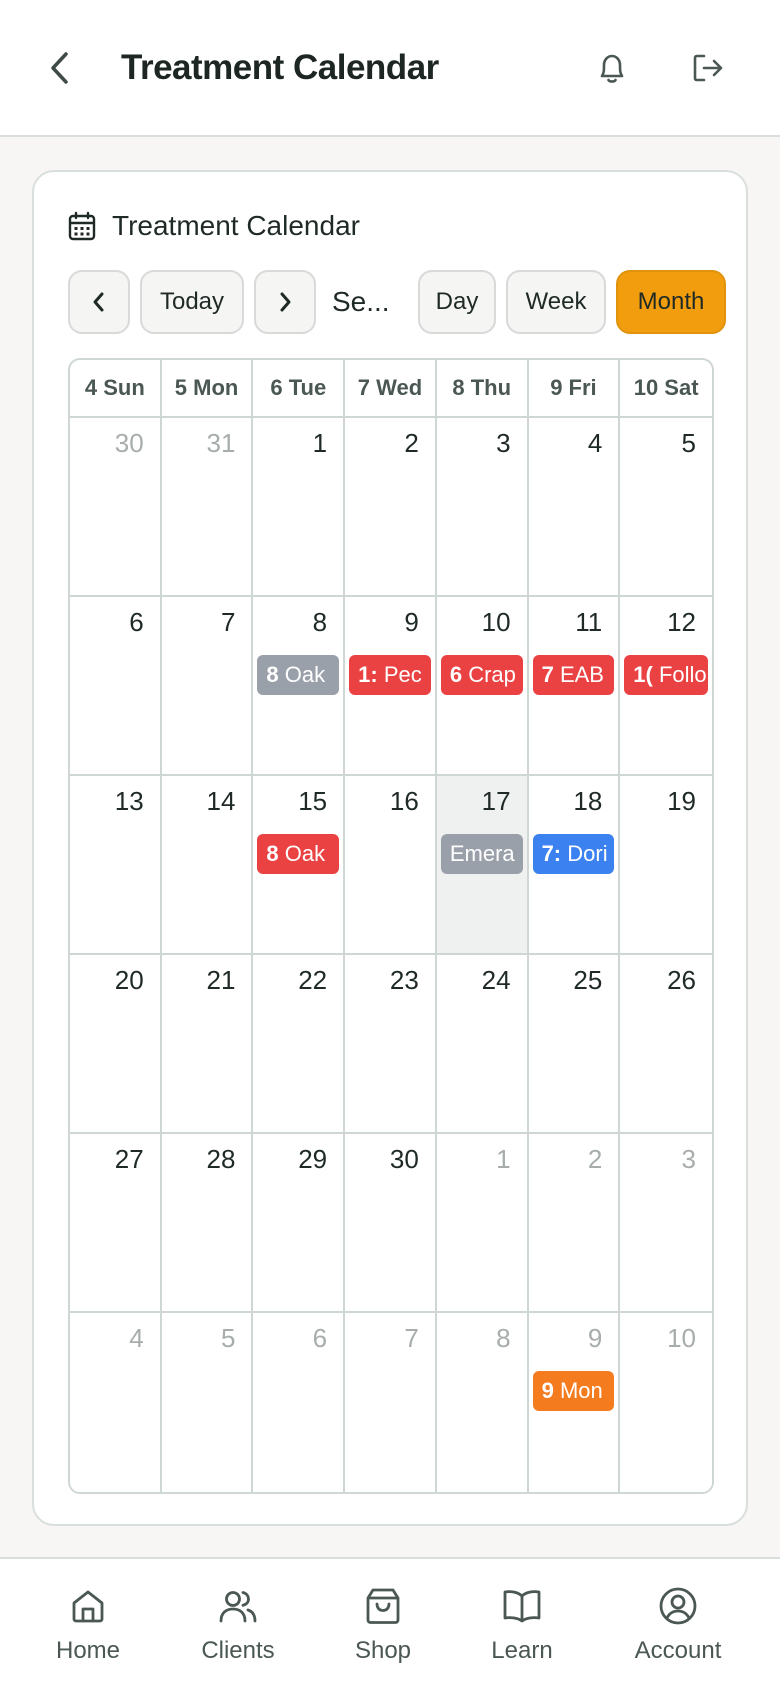 The height and width of the screenshot is (1688, 780). Describe the element at coordinates (682, 674) in the screenshot. I see `event-title: Follo` at that location.